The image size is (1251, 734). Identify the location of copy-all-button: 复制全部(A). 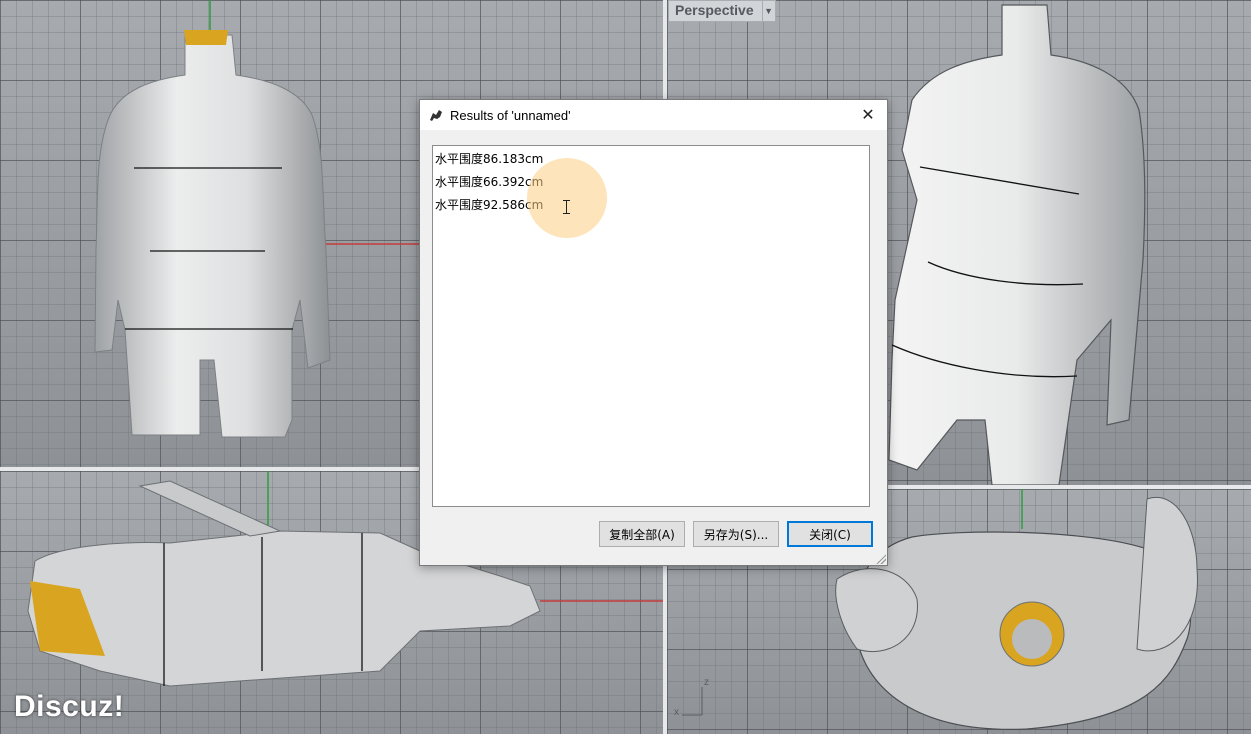
(642, 534).